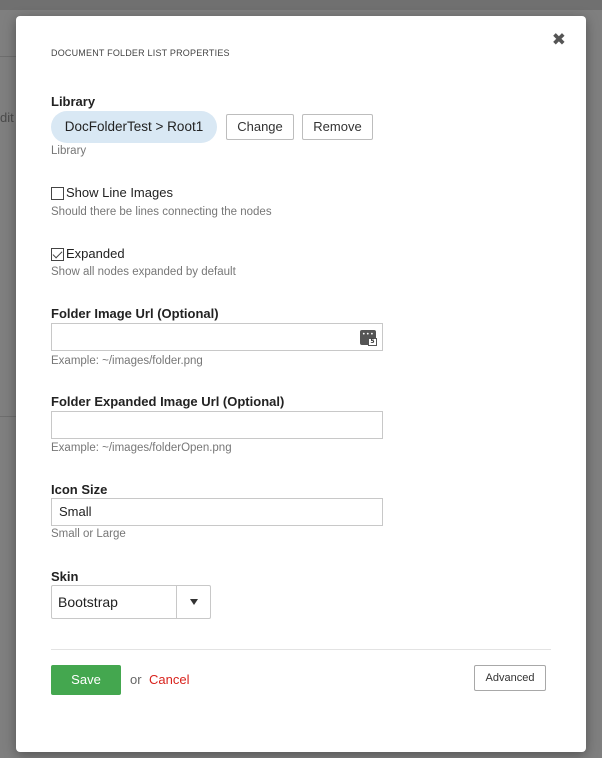 The height and width of the screenshot is (758, 602). Describe the element at coordinates (260, 127) in the screenshot. I see `change-button: Change` at that location.